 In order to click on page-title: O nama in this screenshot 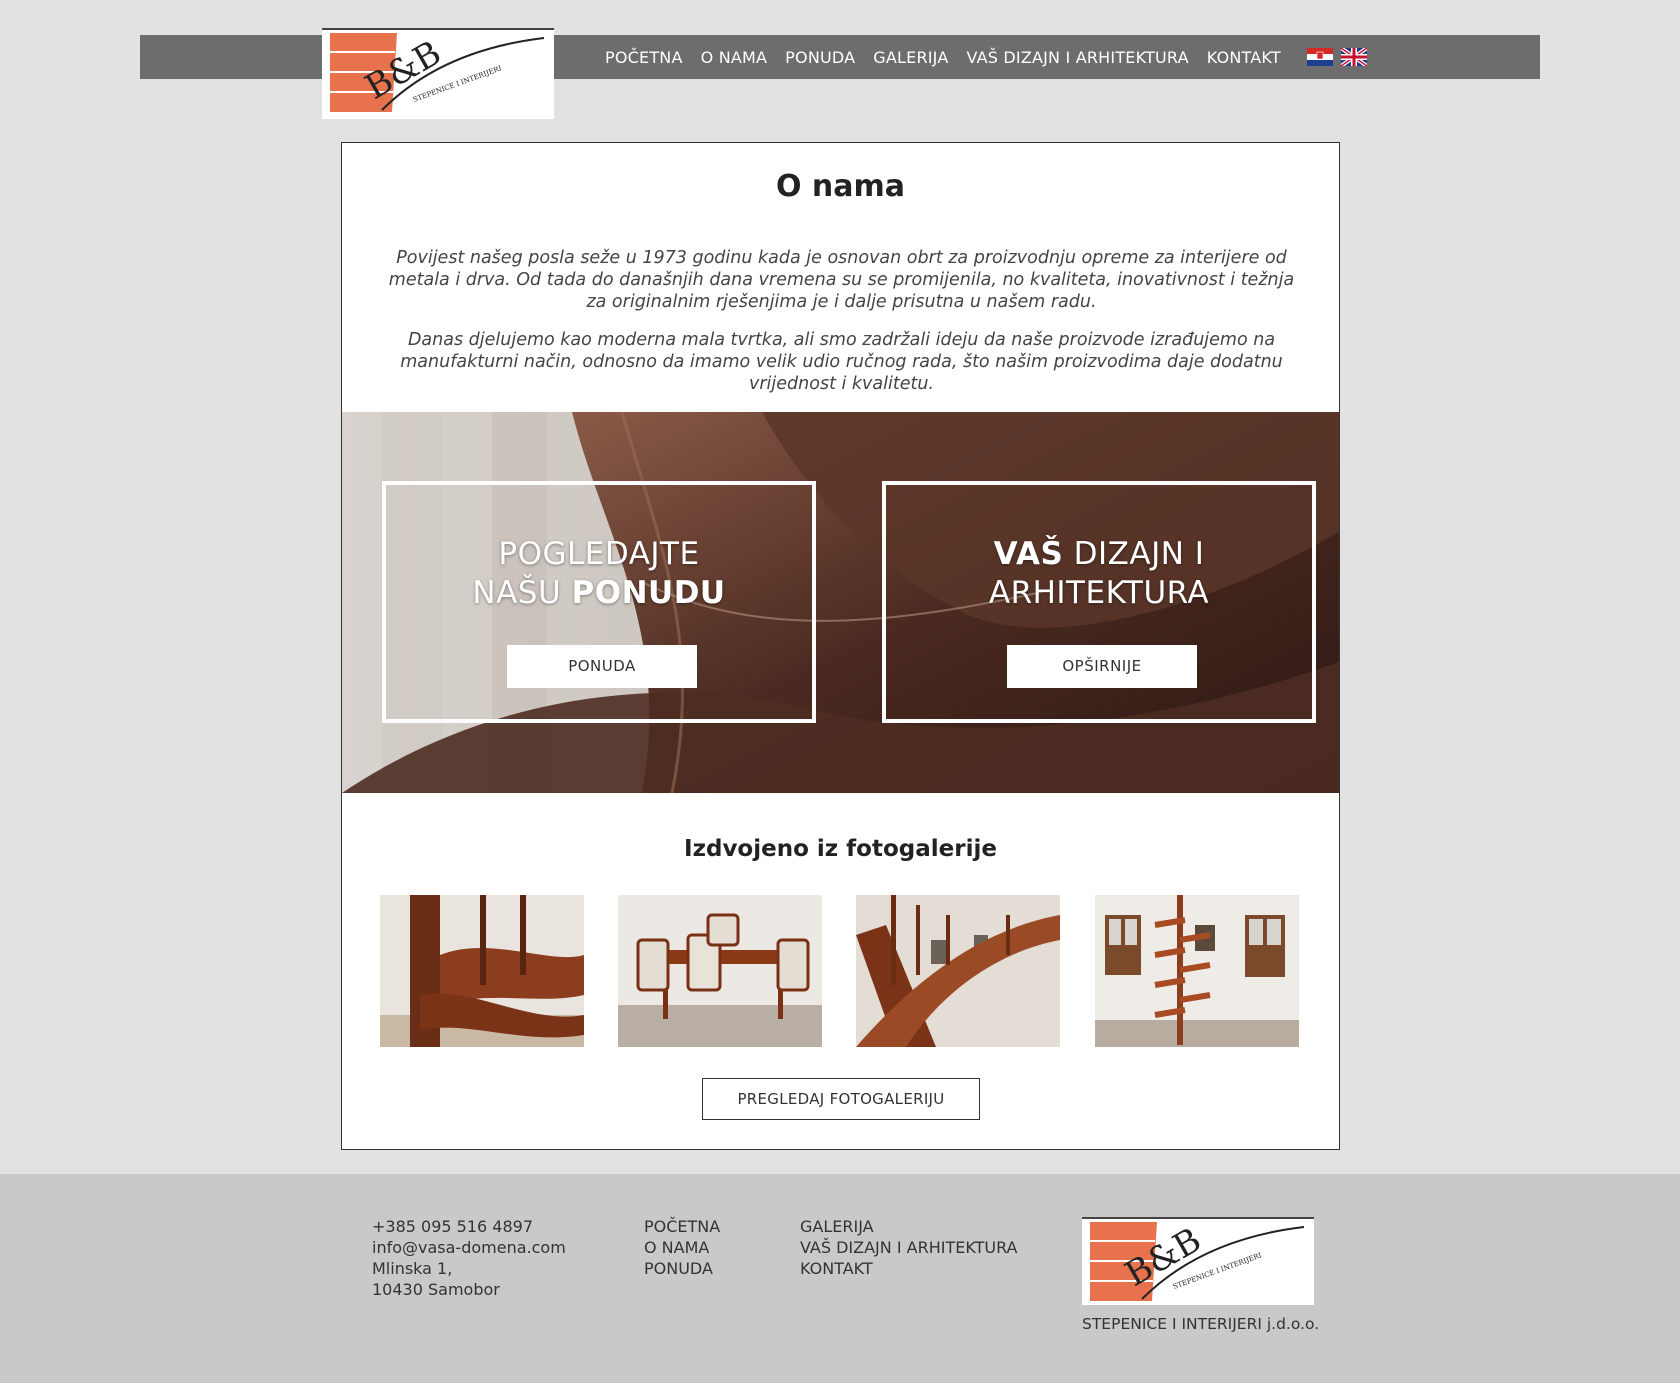, I will do `click(840, 186)`.